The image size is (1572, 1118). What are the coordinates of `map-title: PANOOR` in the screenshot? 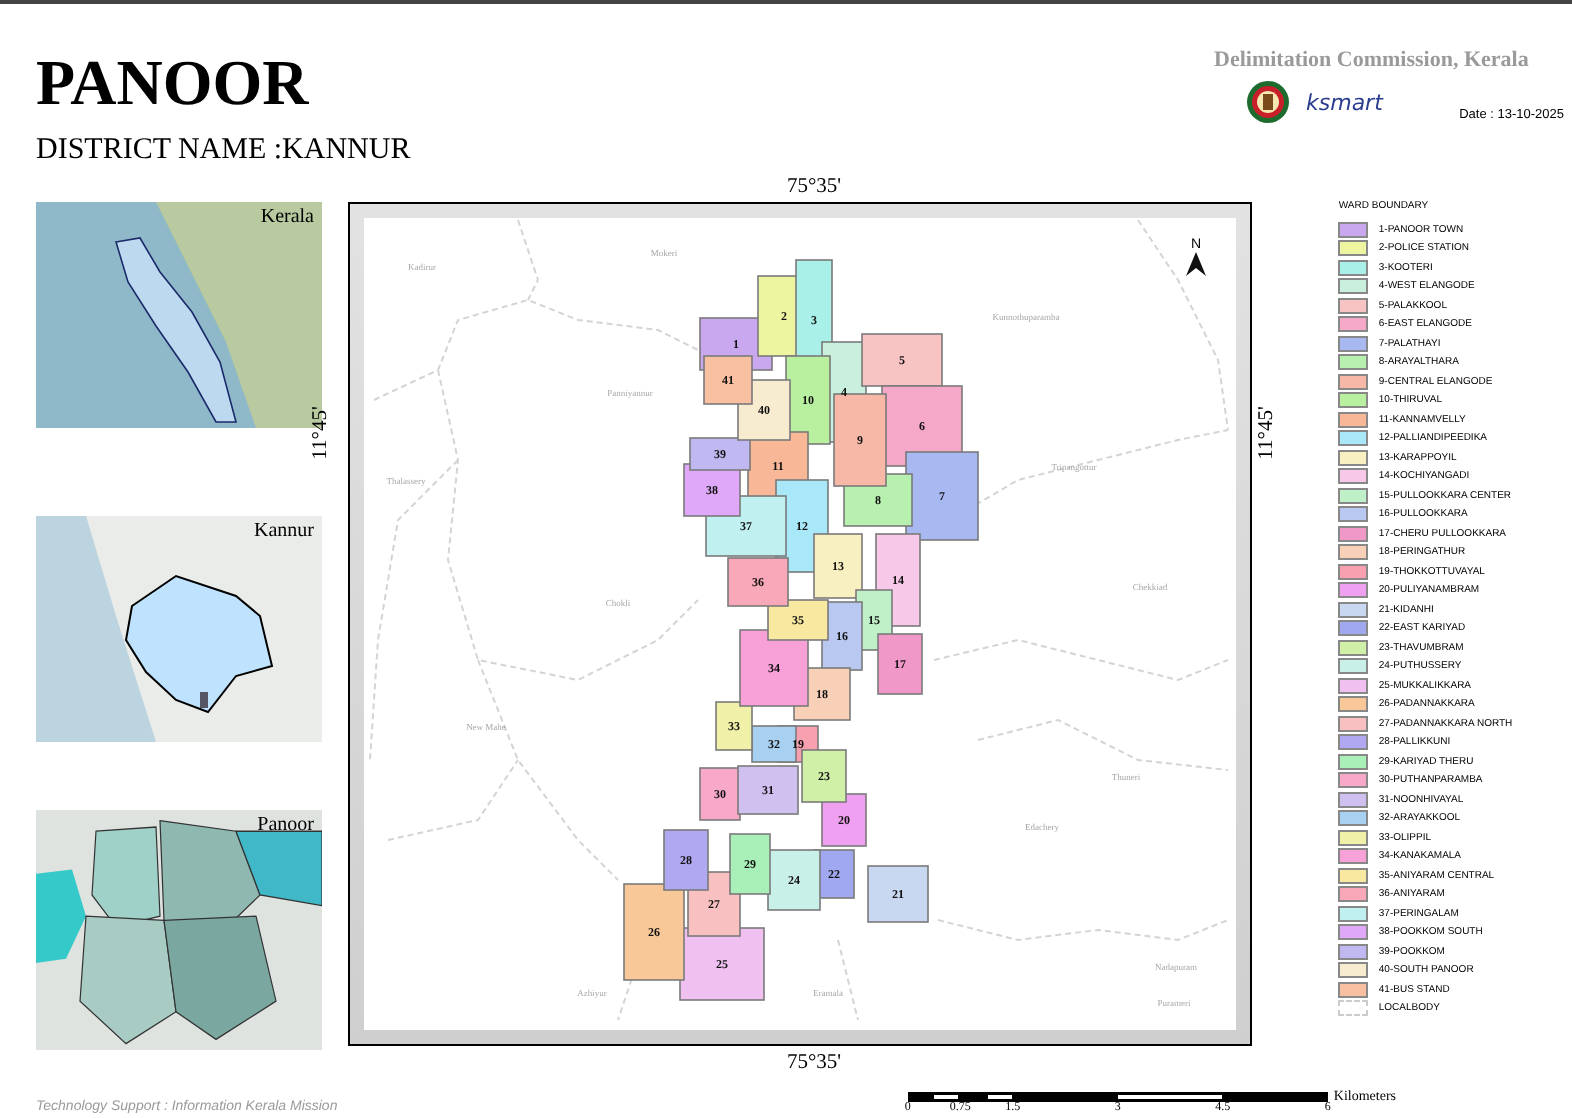 It's located at (173, 82).